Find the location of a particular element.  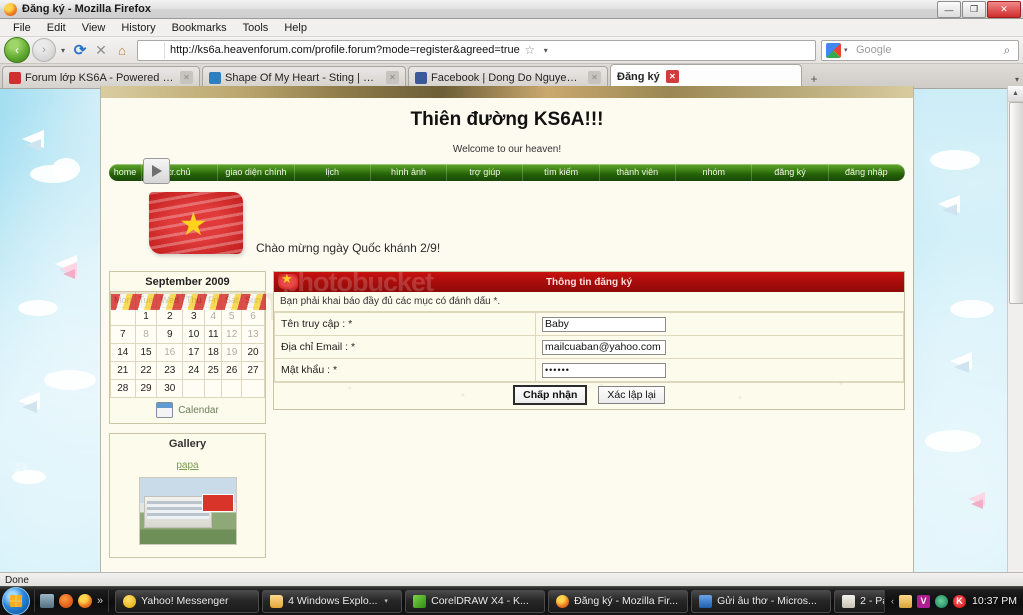

task-paint: 2 - Paint is located at coordinates (859, 601).